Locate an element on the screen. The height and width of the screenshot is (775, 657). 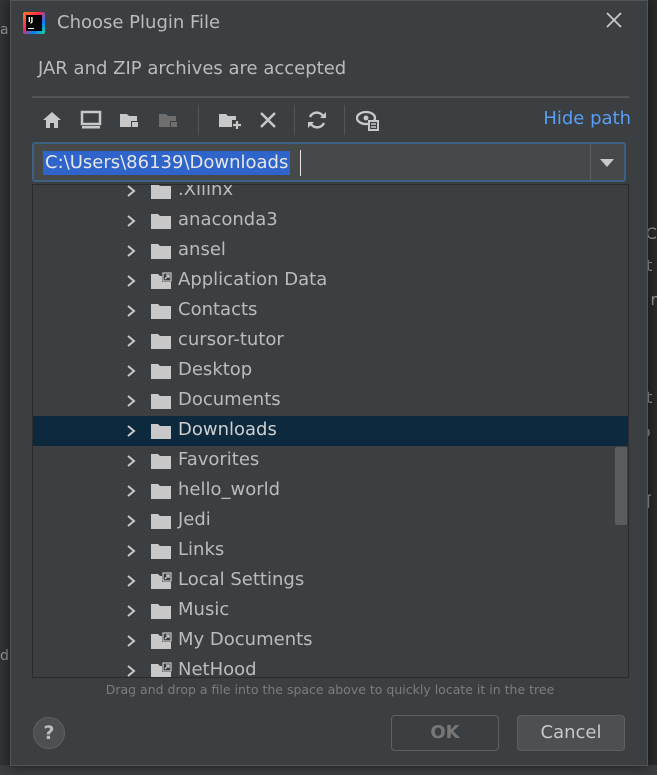
chevron-down-icon is located at coordinates (607, 163).